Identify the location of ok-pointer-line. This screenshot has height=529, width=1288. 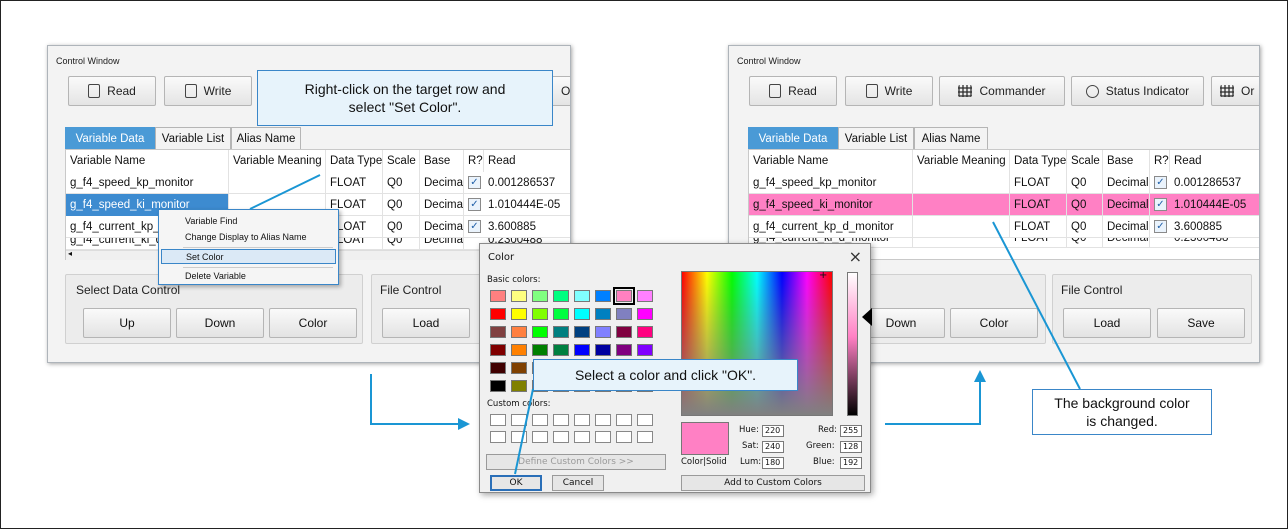
(524, 431).